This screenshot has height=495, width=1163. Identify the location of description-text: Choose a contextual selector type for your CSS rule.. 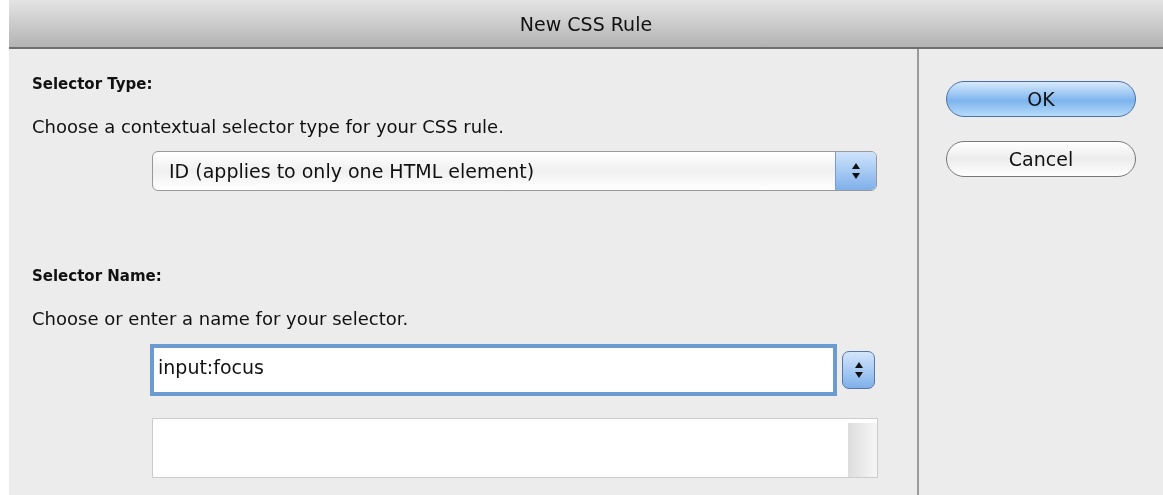
(268, 126).